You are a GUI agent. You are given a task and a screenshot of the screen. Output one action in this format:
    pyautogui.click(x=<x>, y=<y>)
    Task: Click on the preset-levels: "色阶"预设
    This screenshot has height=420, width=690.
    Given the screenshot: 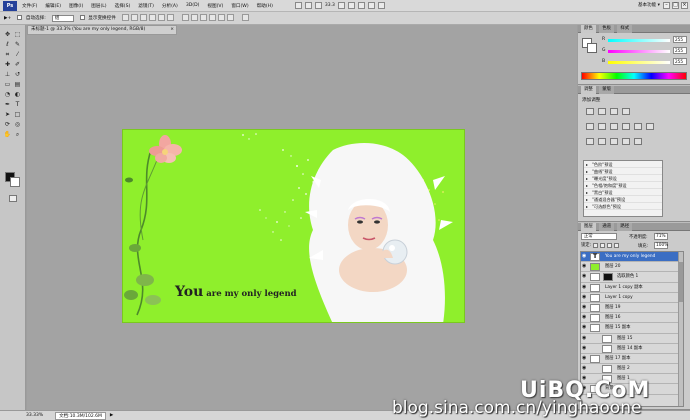 What is the action you would take?
    pyautogui.click(x=623, y=164)
    